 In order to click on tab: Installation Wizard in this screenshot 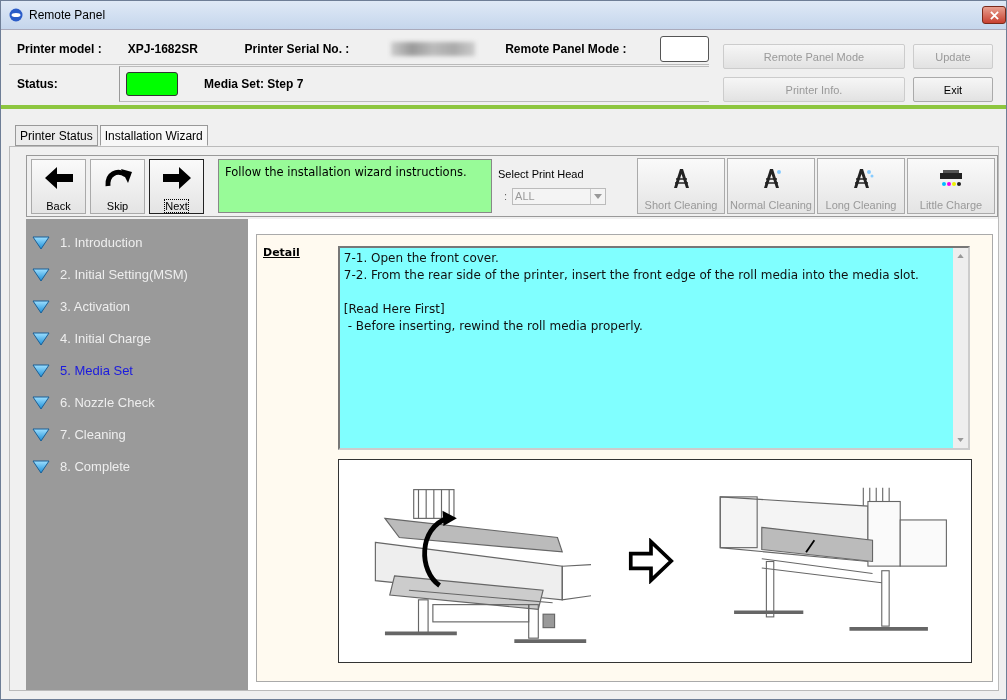, I will do `click(153, 135)`.